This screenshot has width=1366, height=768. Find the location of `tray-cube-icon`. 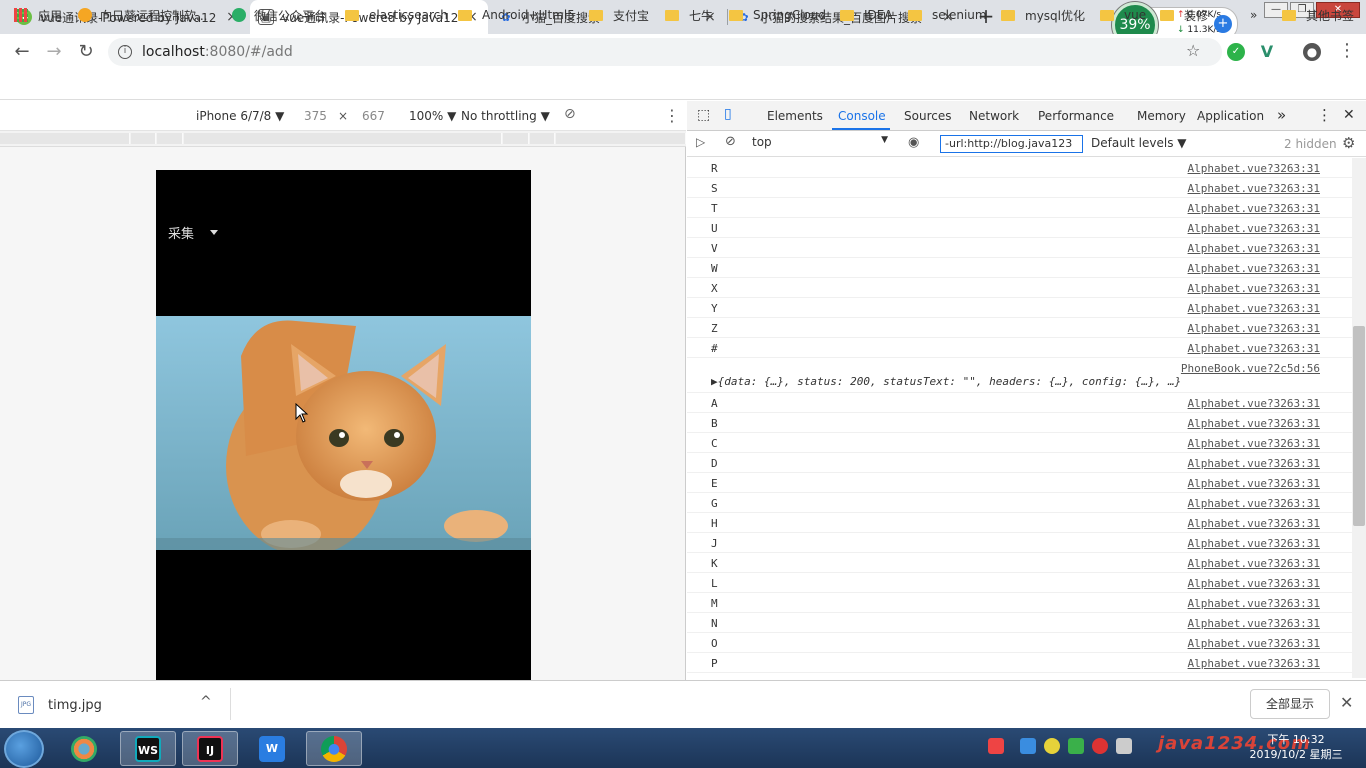

tray-cube-icon is located at coordinates (1028, 746).